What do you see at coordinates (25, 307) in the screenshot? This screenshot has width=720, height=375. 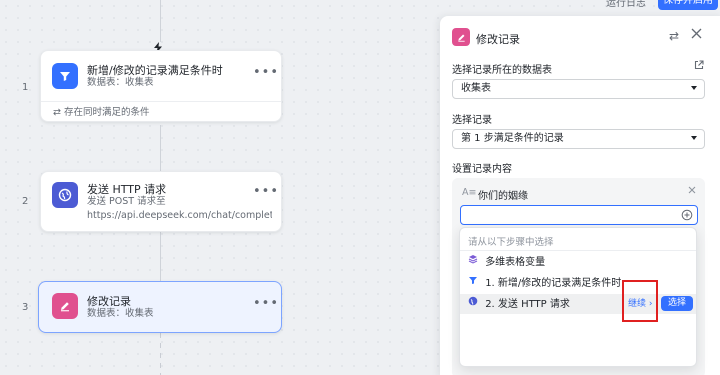 I see `step-number: 3` at bounding box center [25, 307].